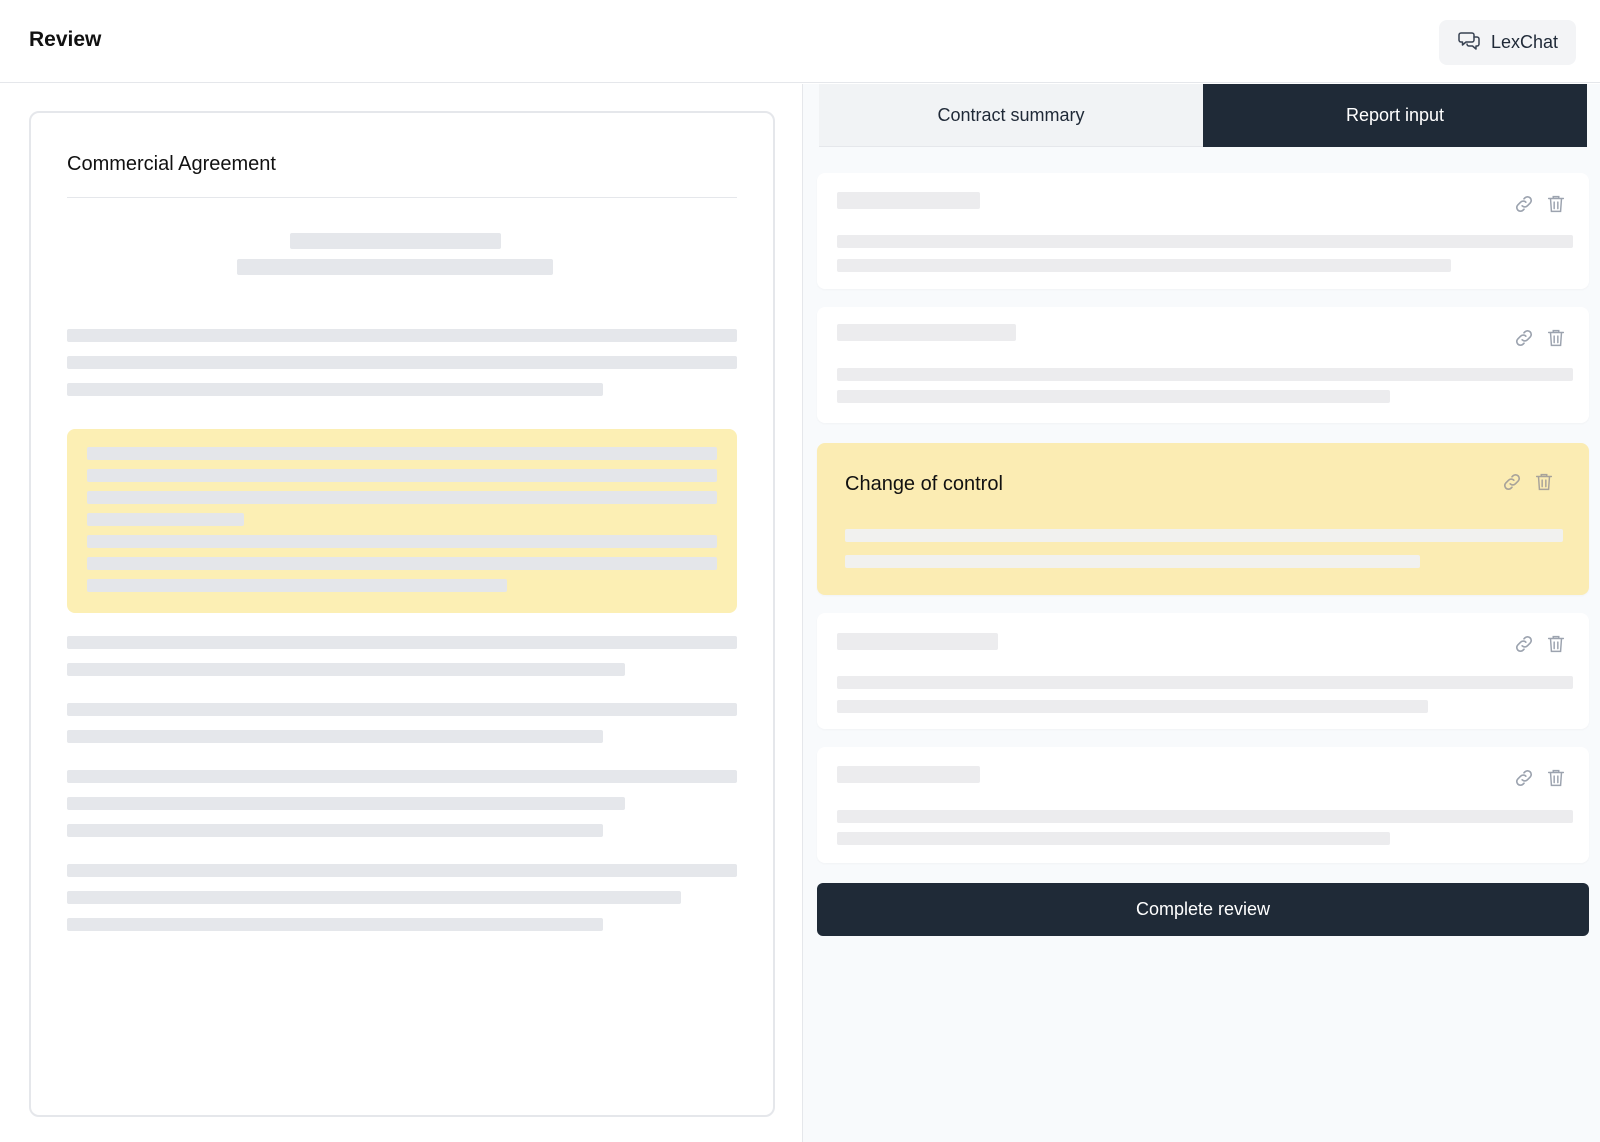  Describe the element at coordinates (1469, 42) in the screenshot. I see `chat-icon` at that location.